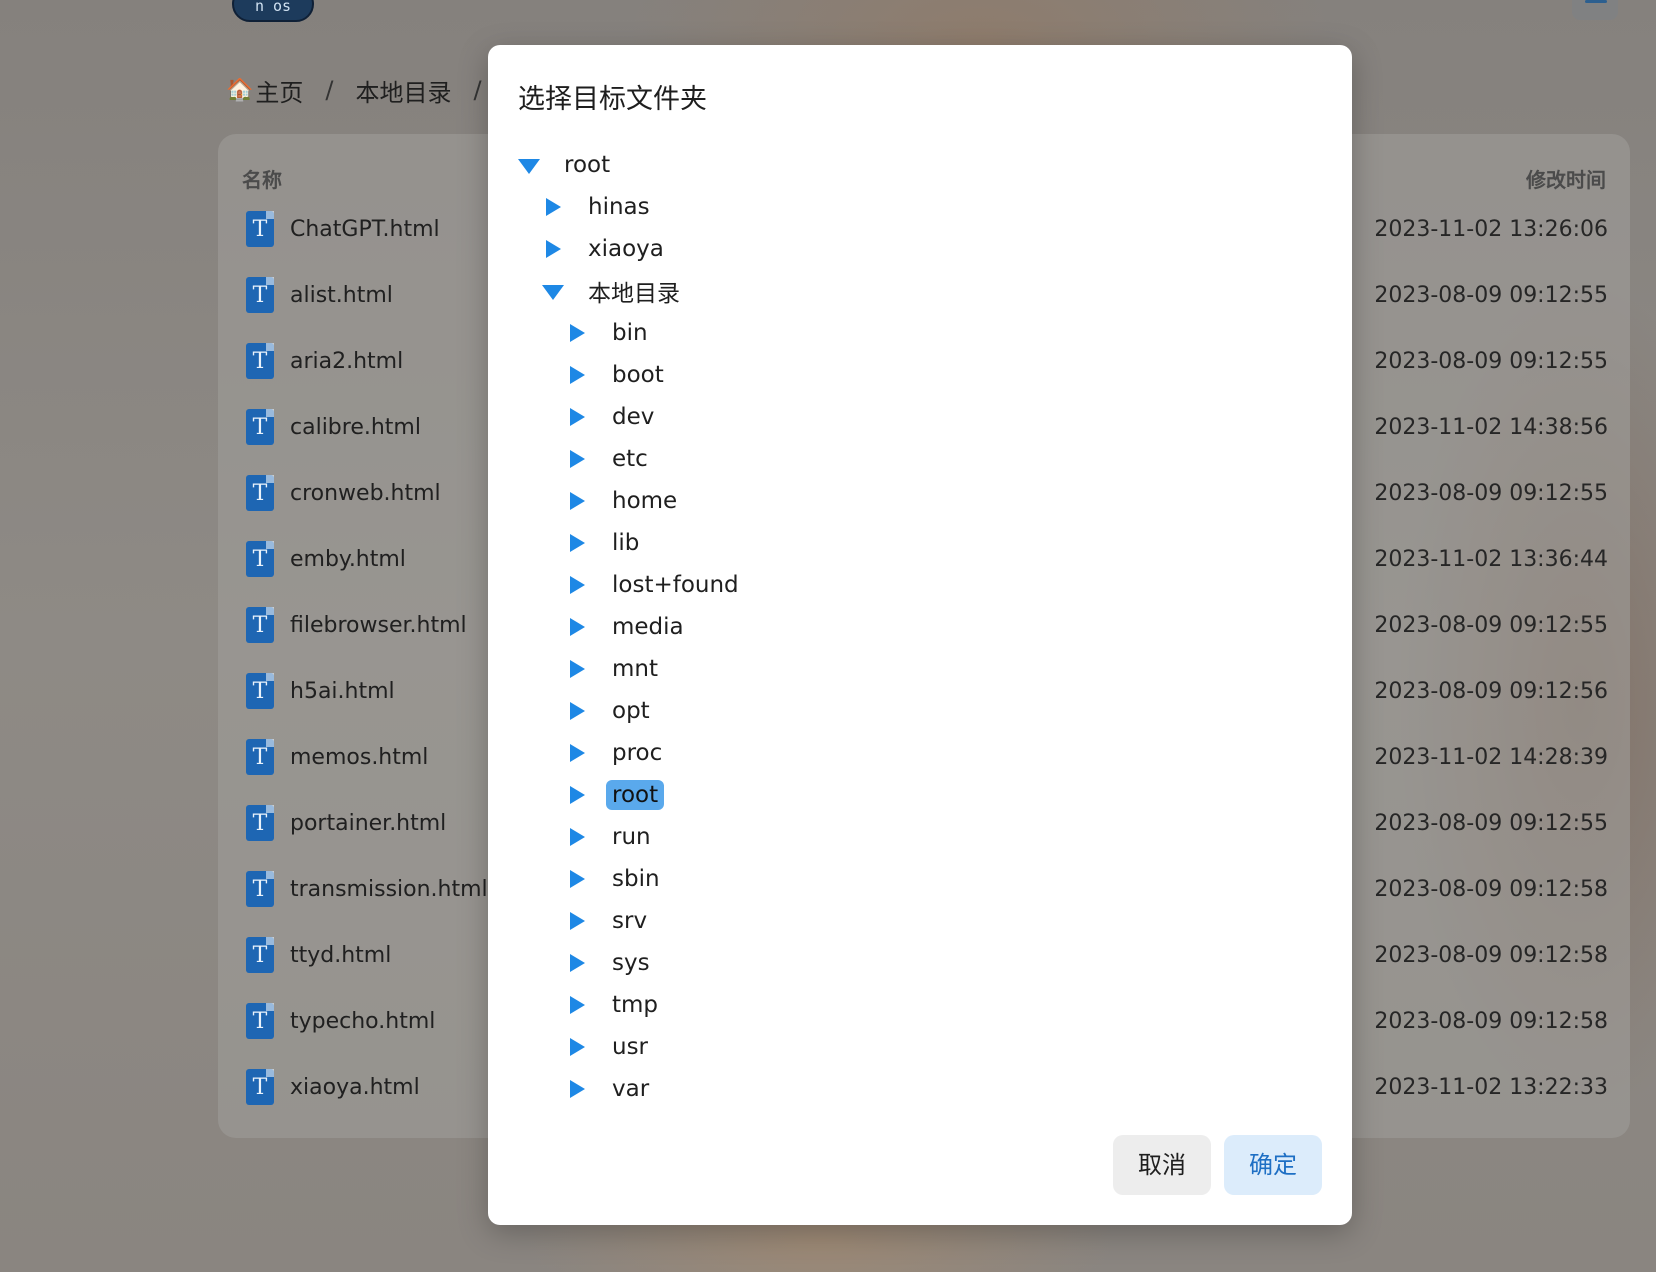  What do you see at coordinates (365, 493) in the screenshot?
I see `file-name: cronweb.html` at bounding box center [365, 493].